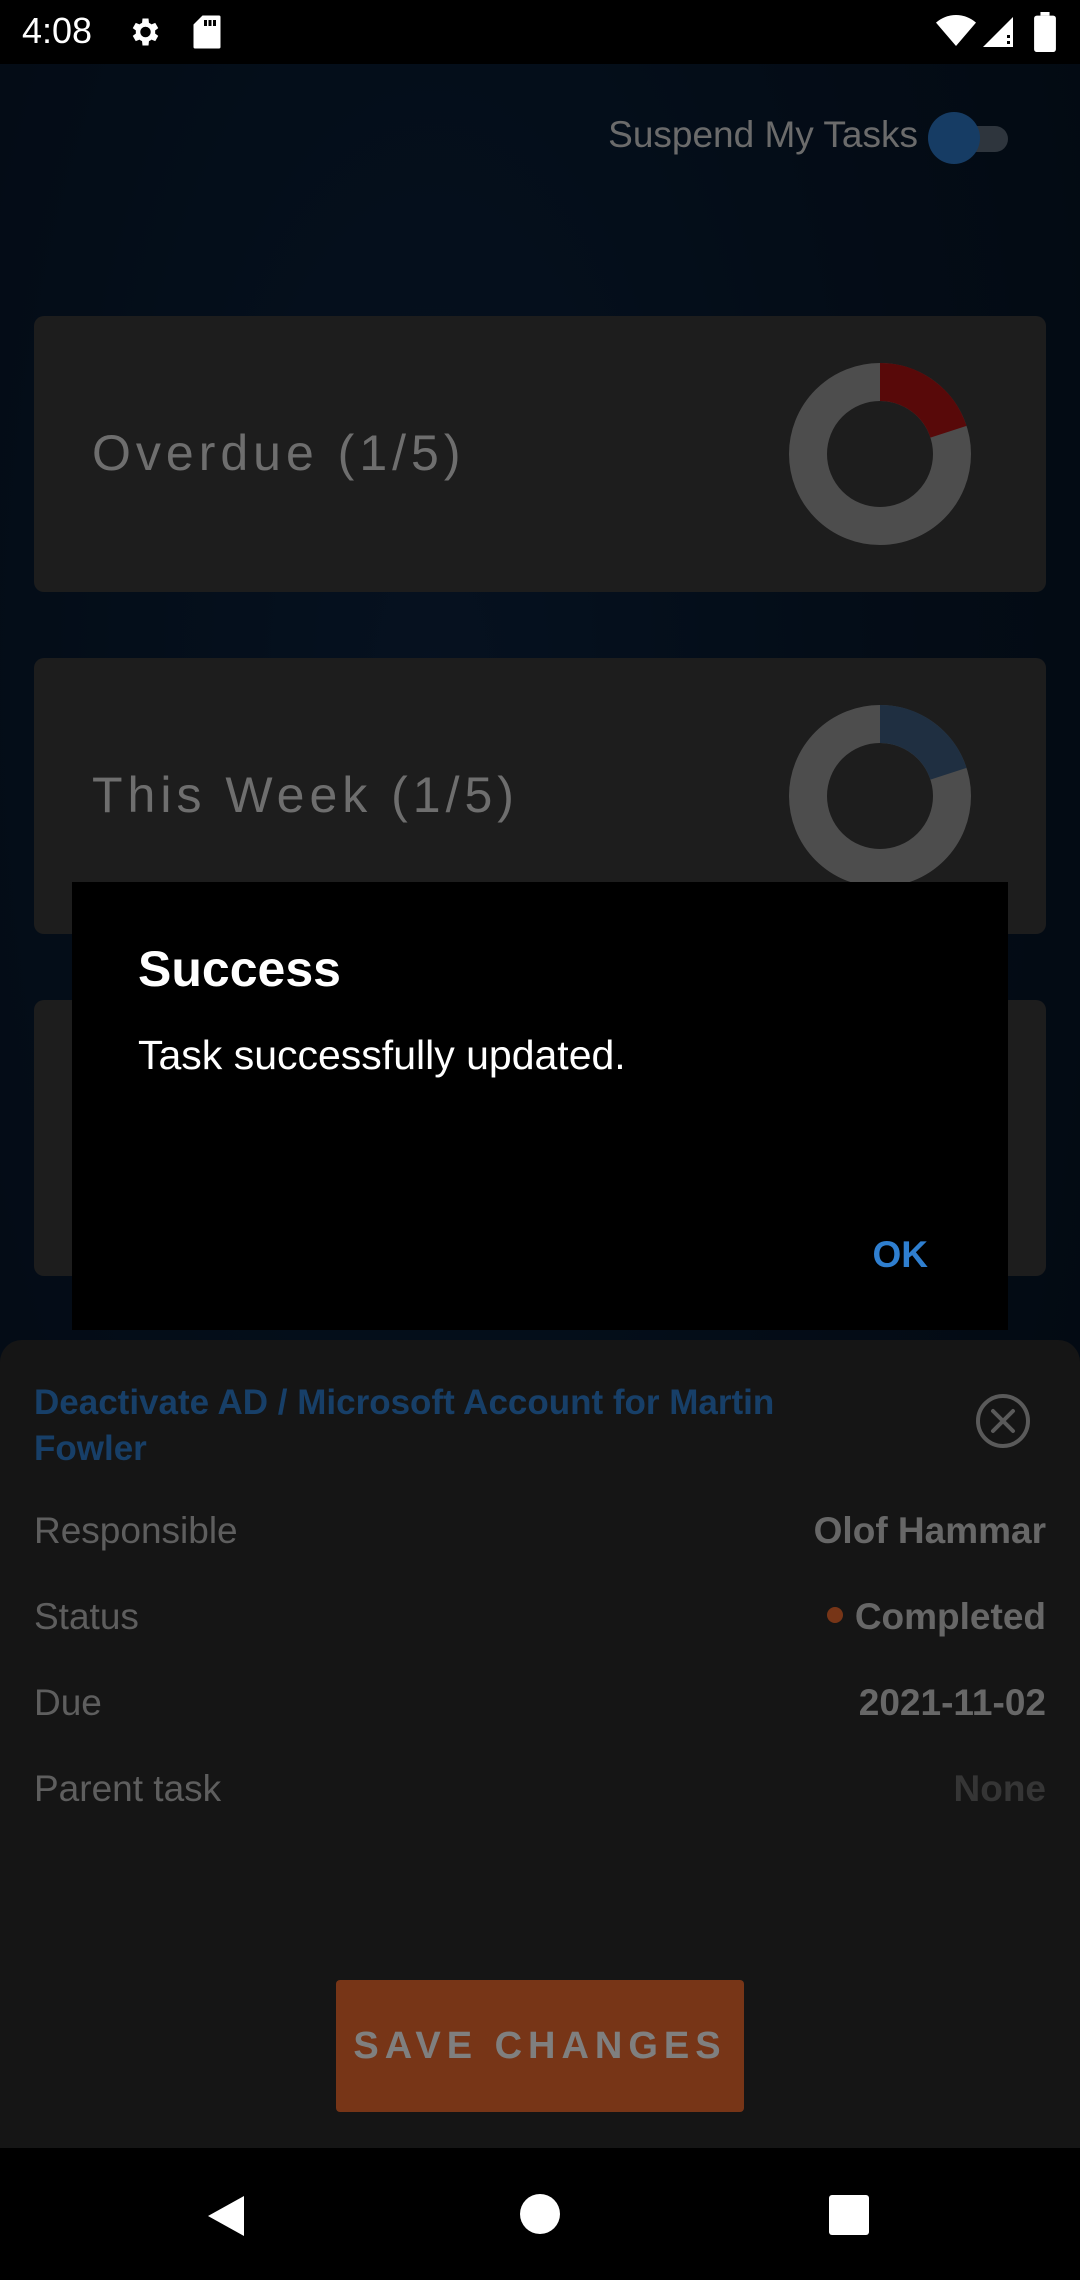 The image size is (1080, 2280). I want to click on sd-card-icon, so click(207, 34).